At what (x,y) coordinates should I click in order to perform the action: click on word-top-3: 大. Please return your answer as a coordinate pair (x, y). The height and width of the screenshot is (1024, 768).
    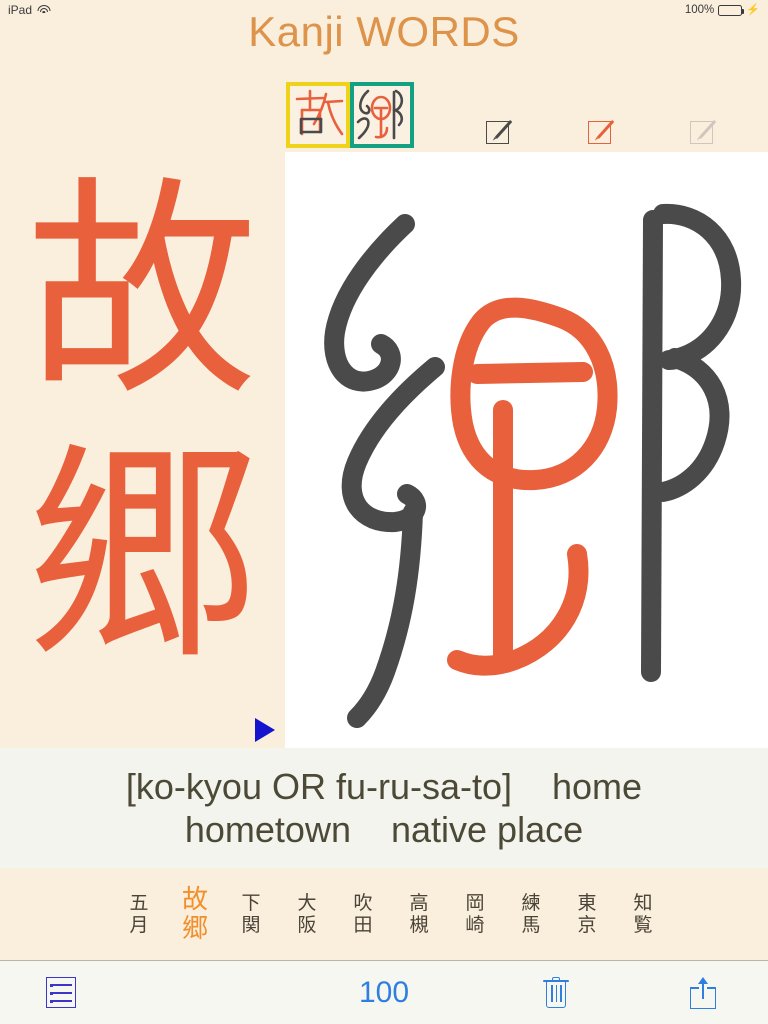
    Looking at the image, I should click on (307, 902).